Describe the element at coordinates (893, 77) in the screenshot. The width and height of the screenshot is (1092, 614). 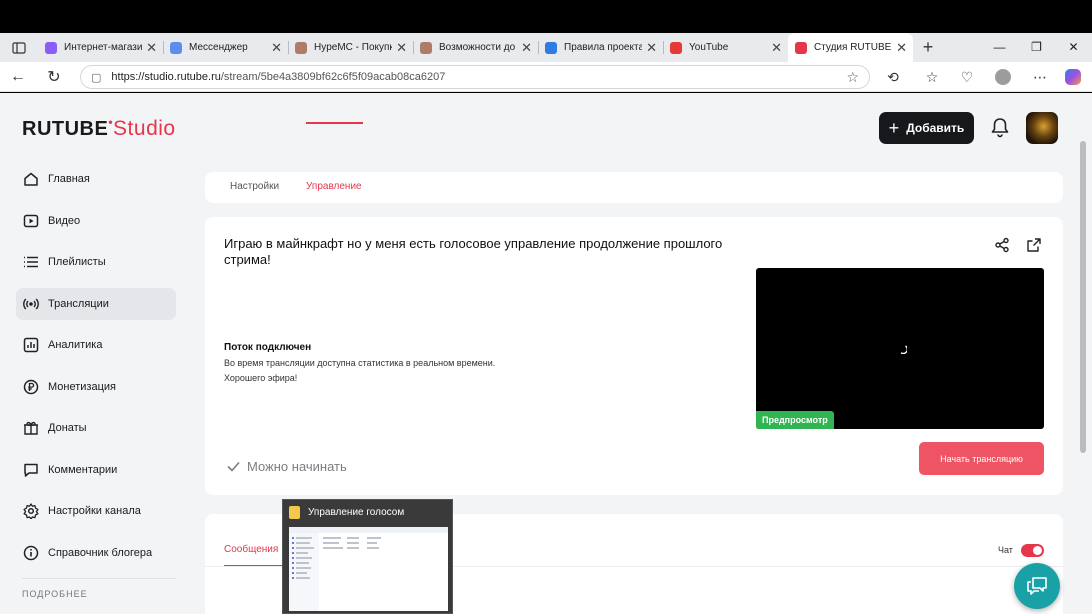
I see `extensions-icon: ⟲` at that location.